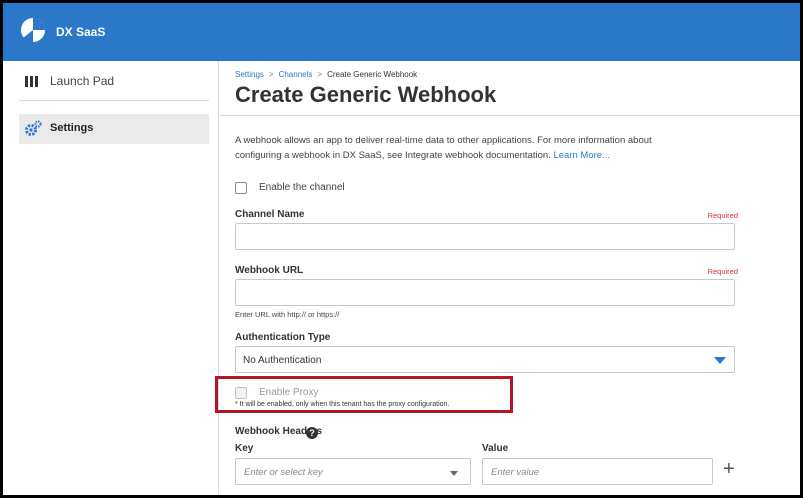 The width and height of the screenshot is (803, 498). Describe the element at coordinates (249, 74) in the screenshot. I see `breadcrumb-link-settings: Settings` at that location.